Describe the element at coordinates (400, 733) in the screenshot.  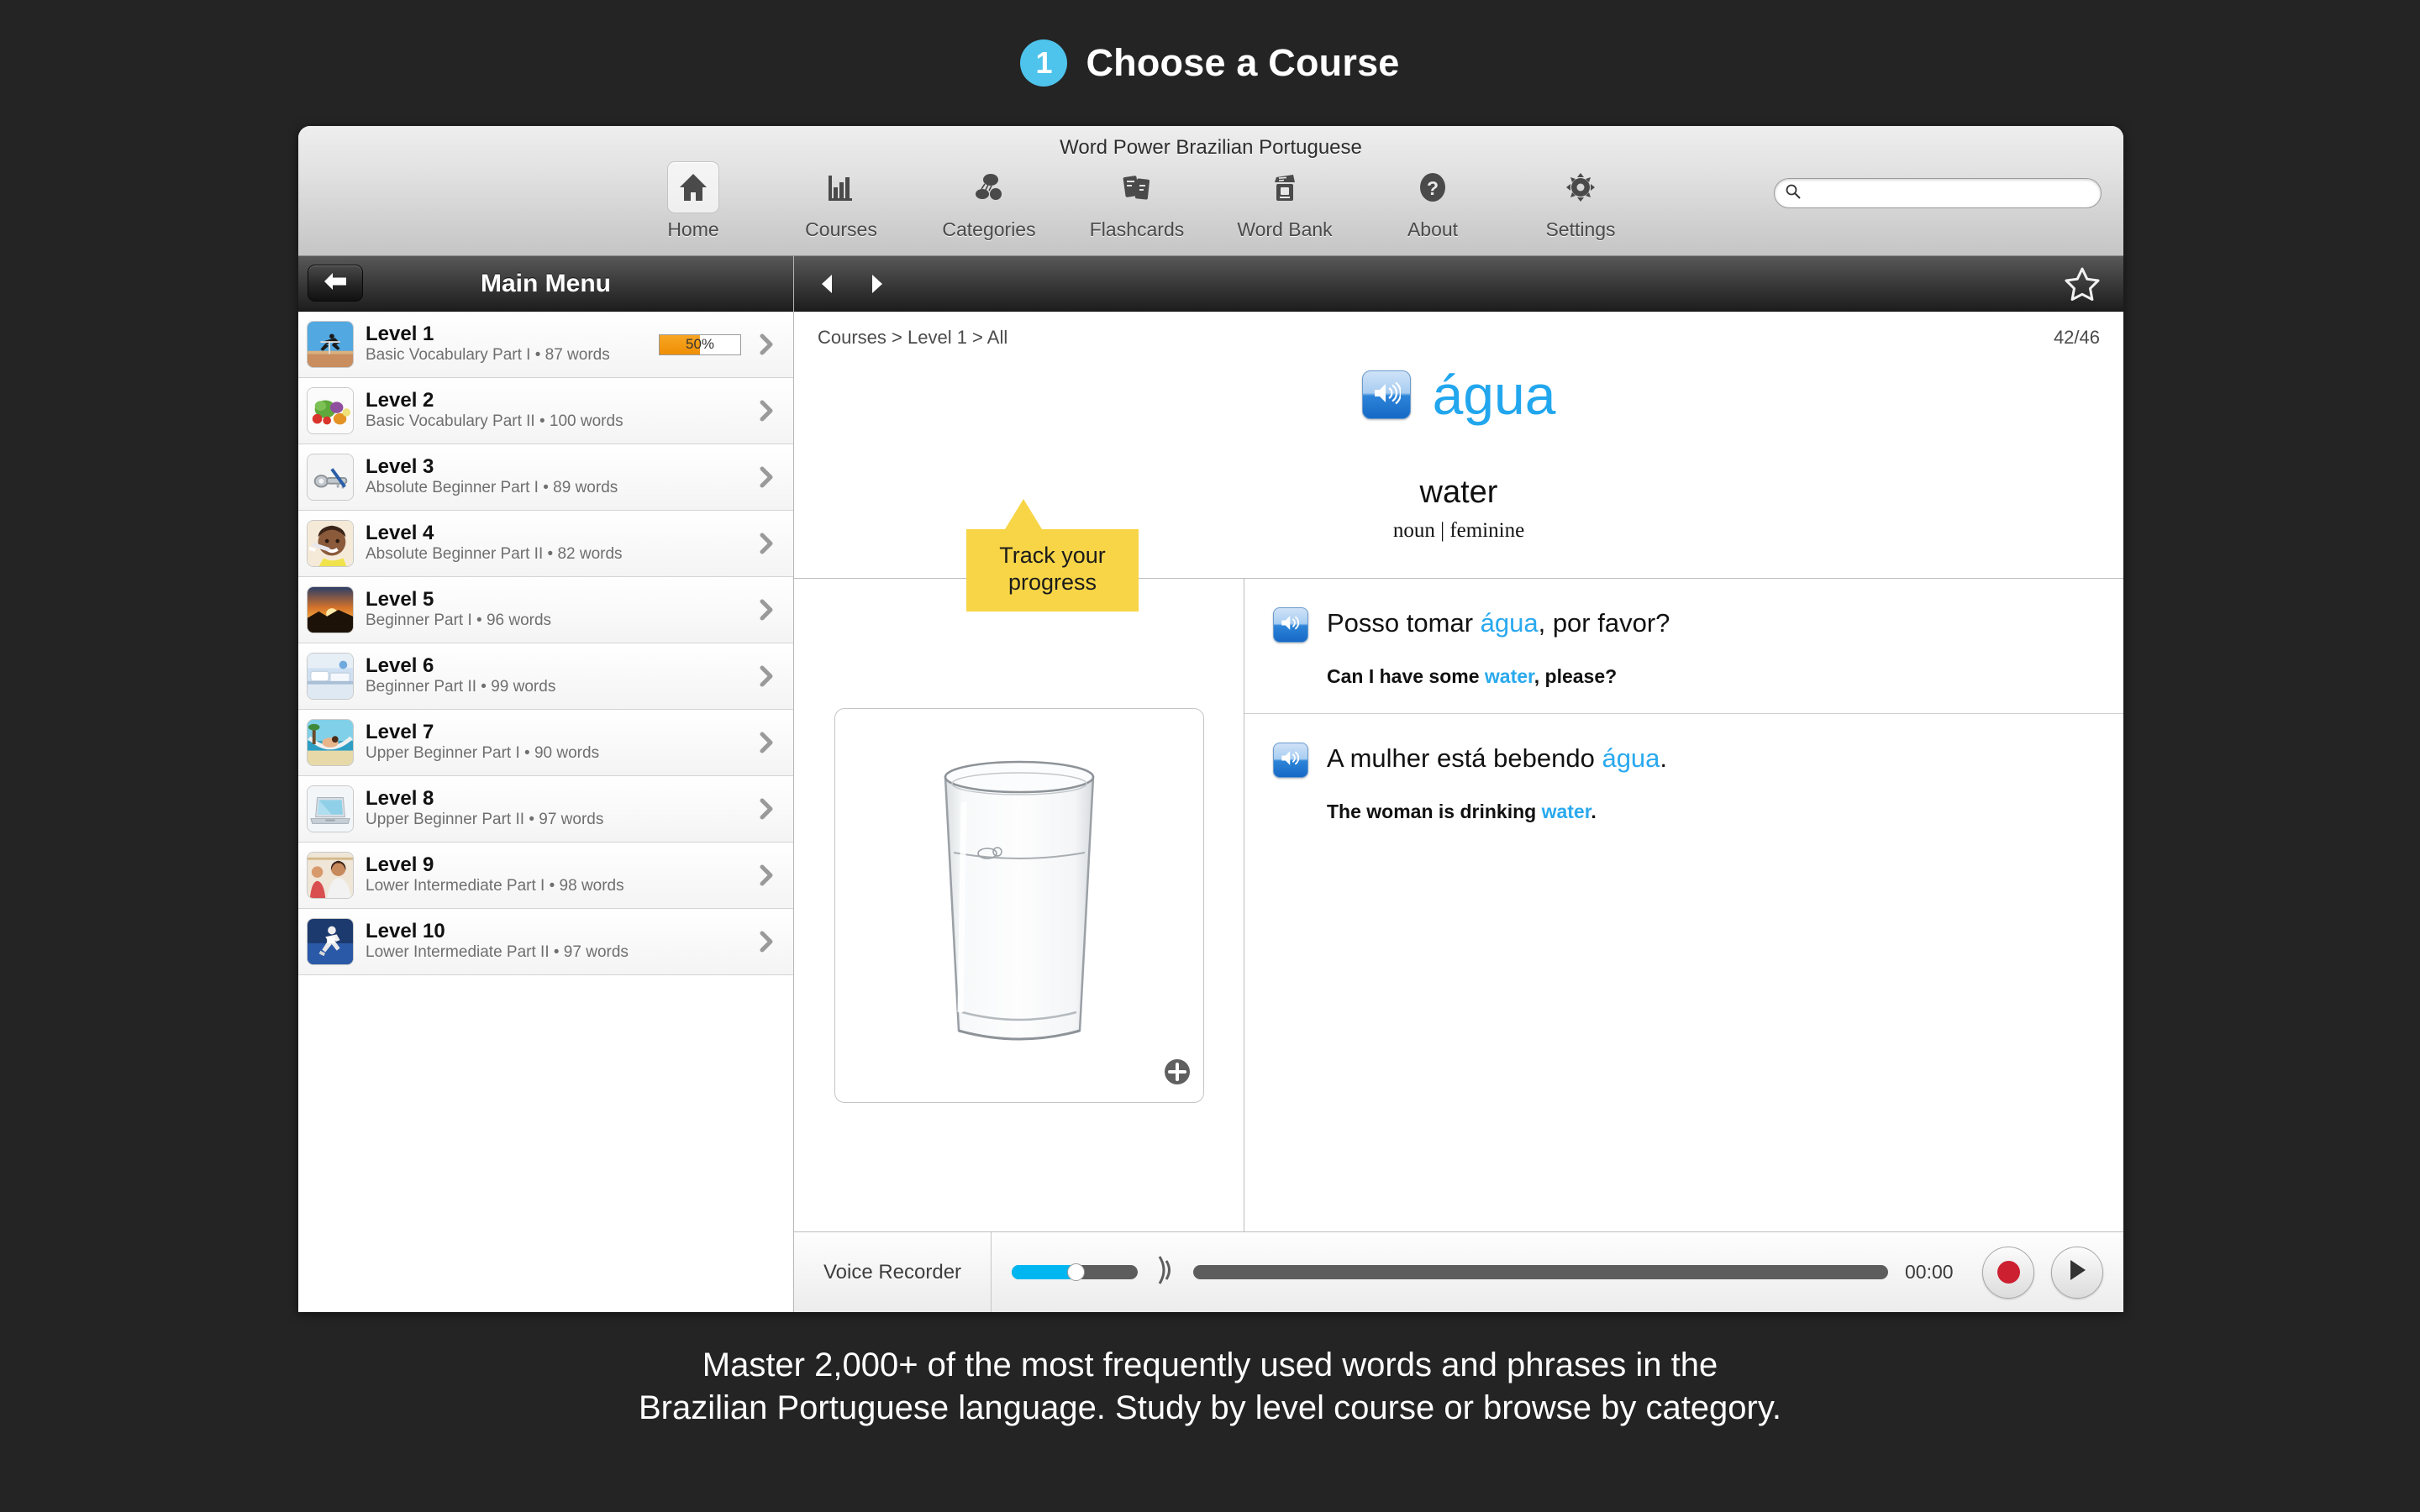
I see `level-name: Level 7` at that location.